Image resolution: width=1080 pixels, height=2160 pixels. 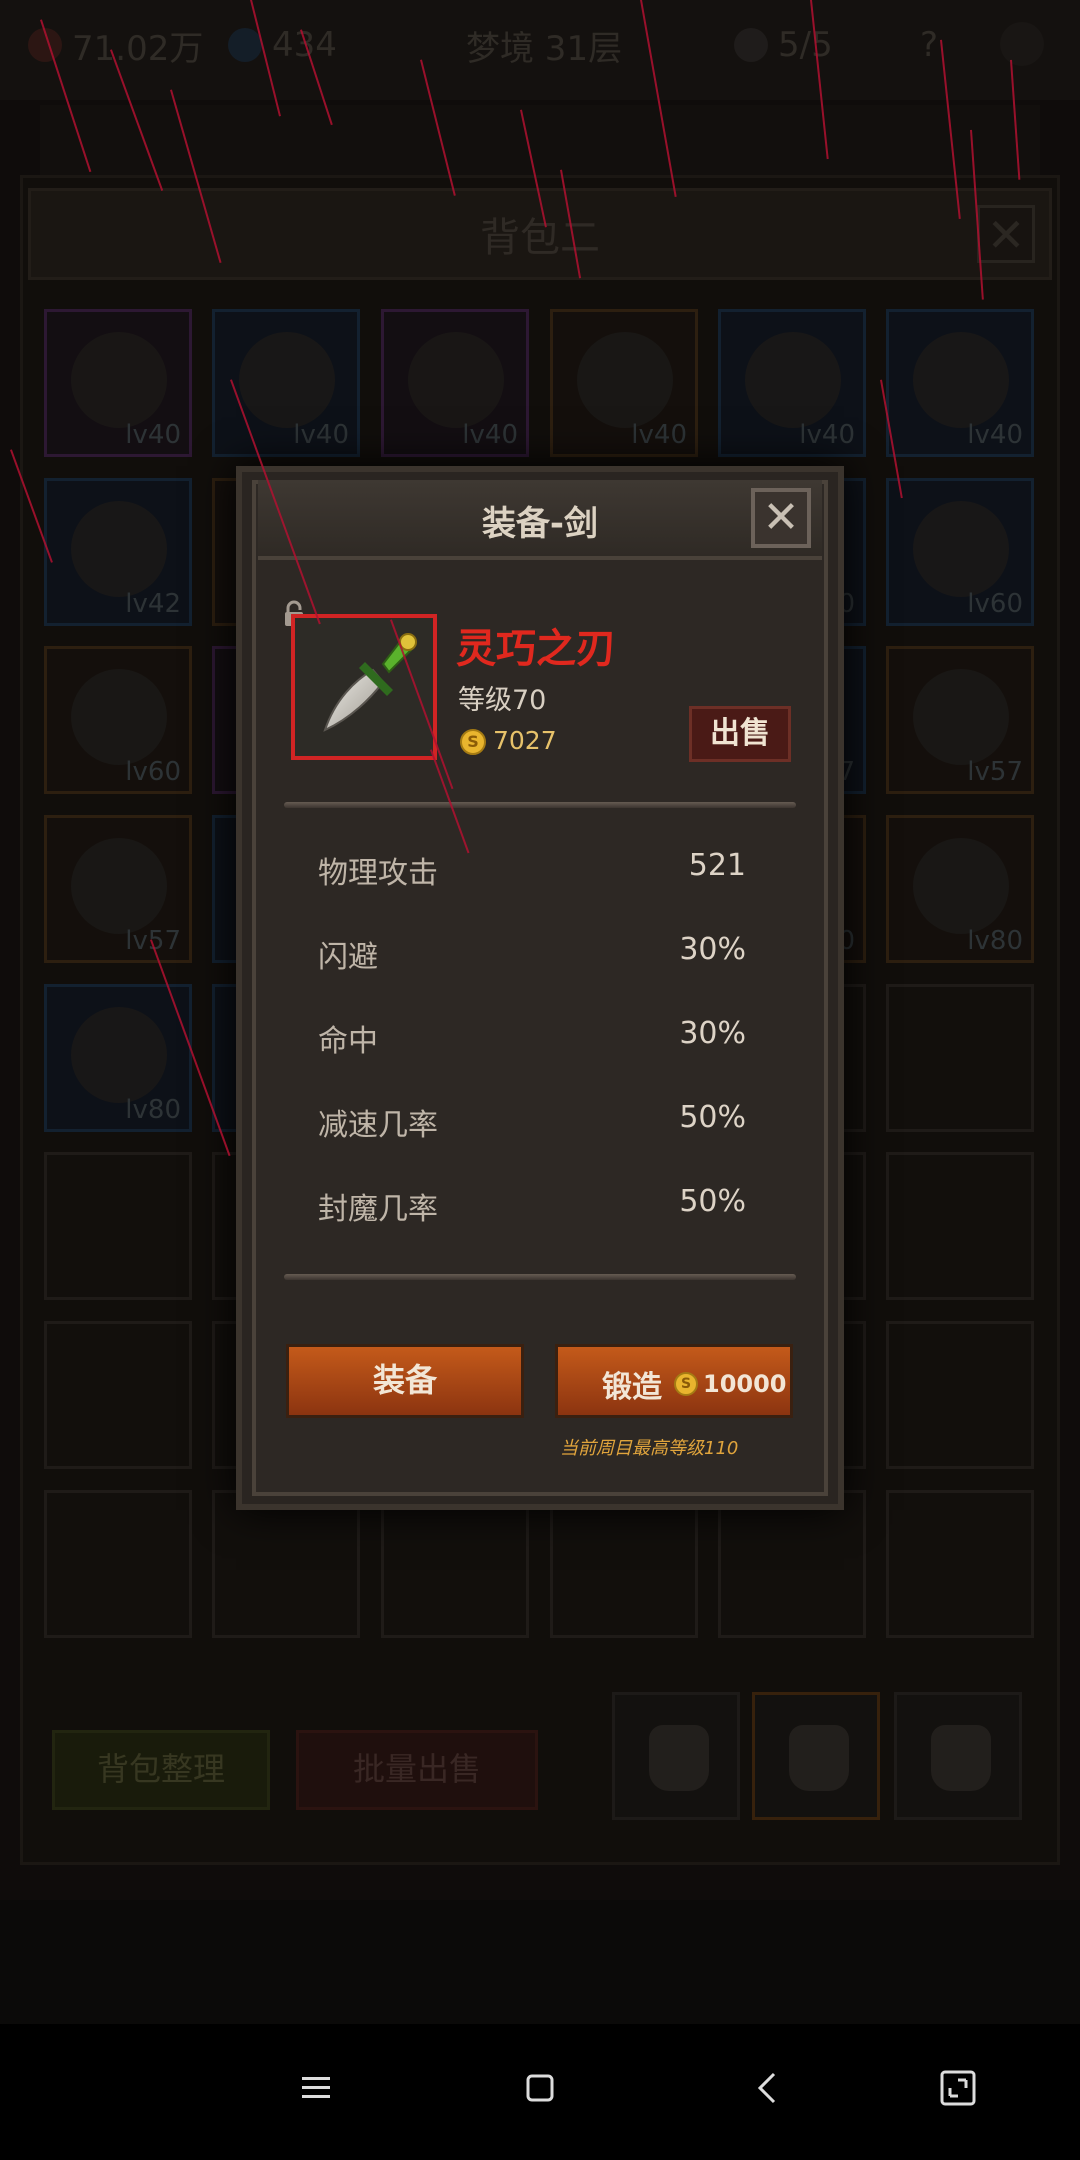 What do you see at coordinates (717, 865) in the screenshot?
I see `stat-value: 521` at bounding box center [717, 865].